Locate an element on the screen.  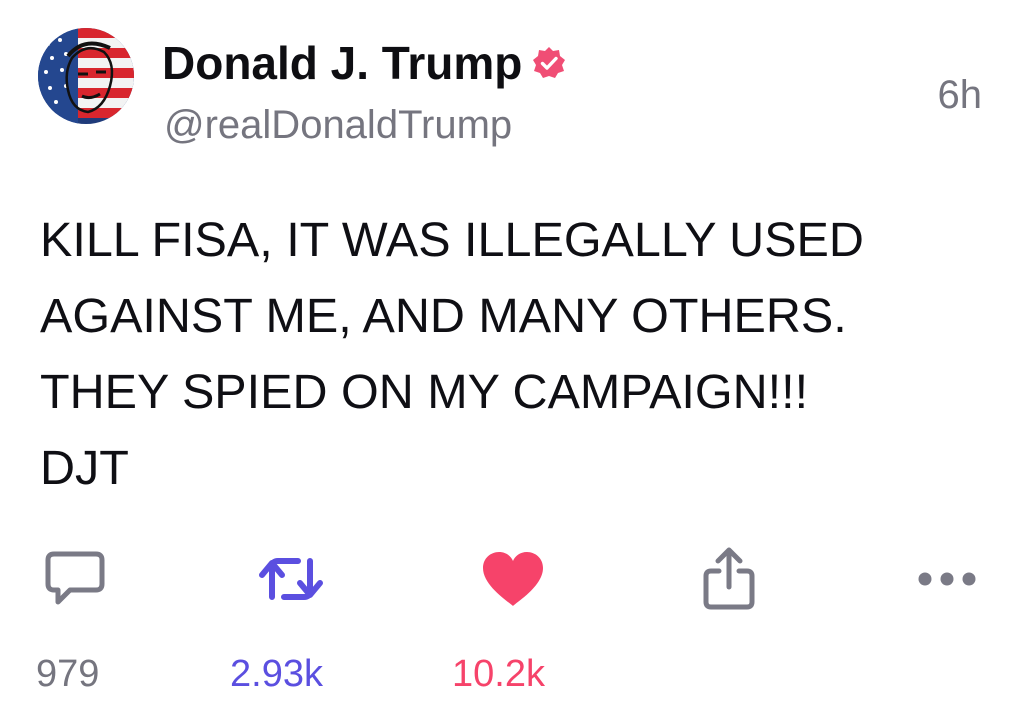
heart-icon is located at coordinates (513, 579).